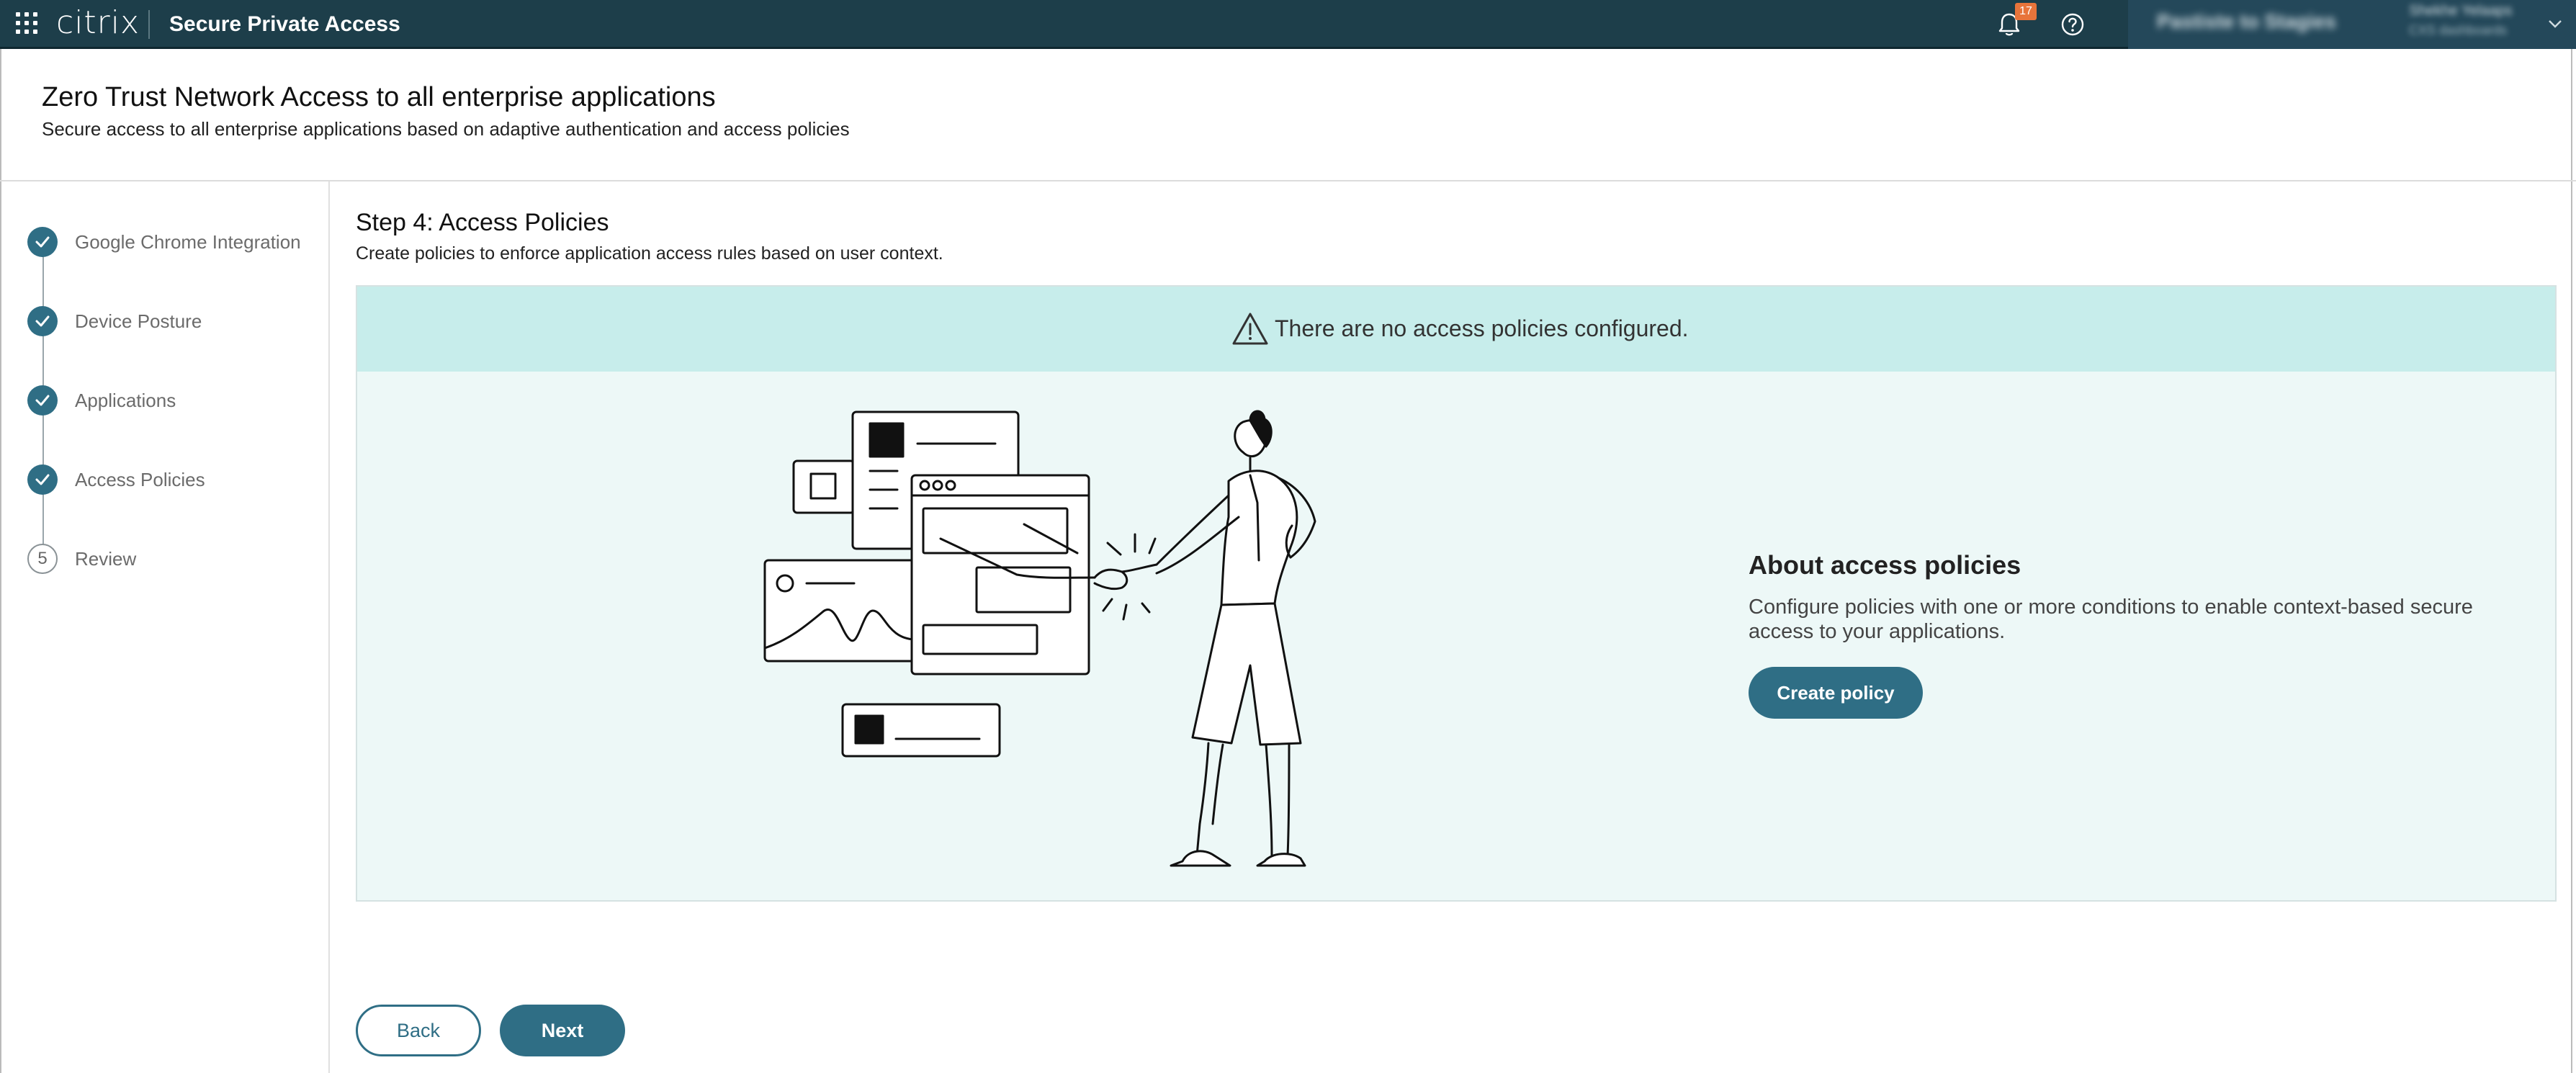  I want to click on step-number: 5, so click(42, 559).